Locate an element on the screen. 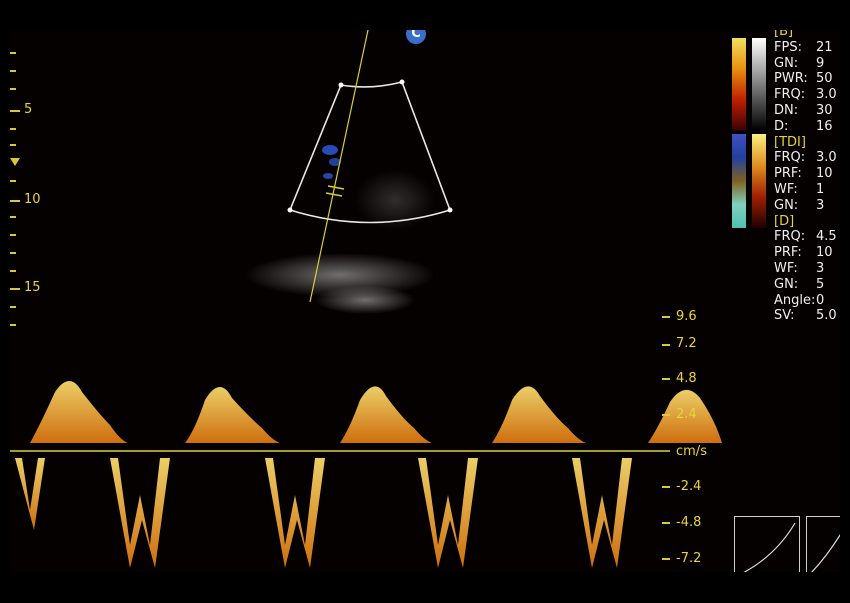 The height and width of the screenshot is (603, 850). param-value: 4.5 is located at coordinates (826, 237).